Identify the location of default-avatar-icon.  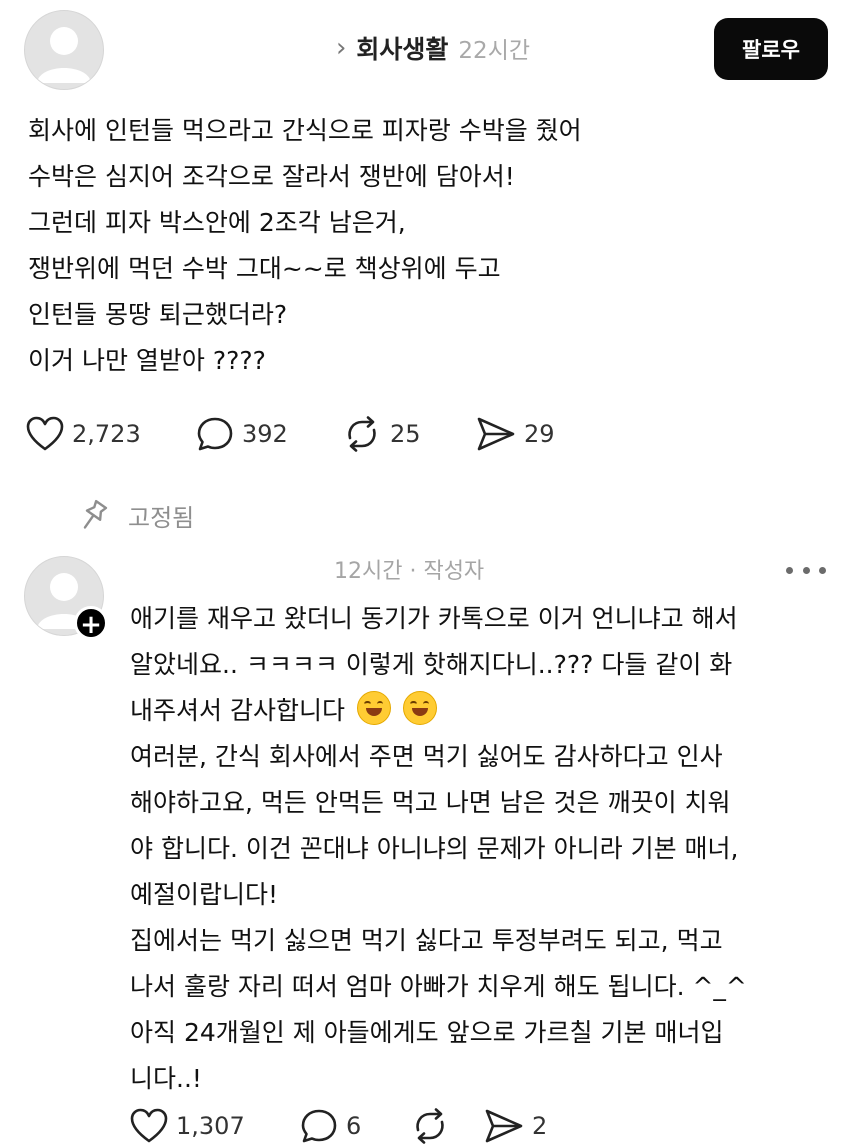
(64, 55).